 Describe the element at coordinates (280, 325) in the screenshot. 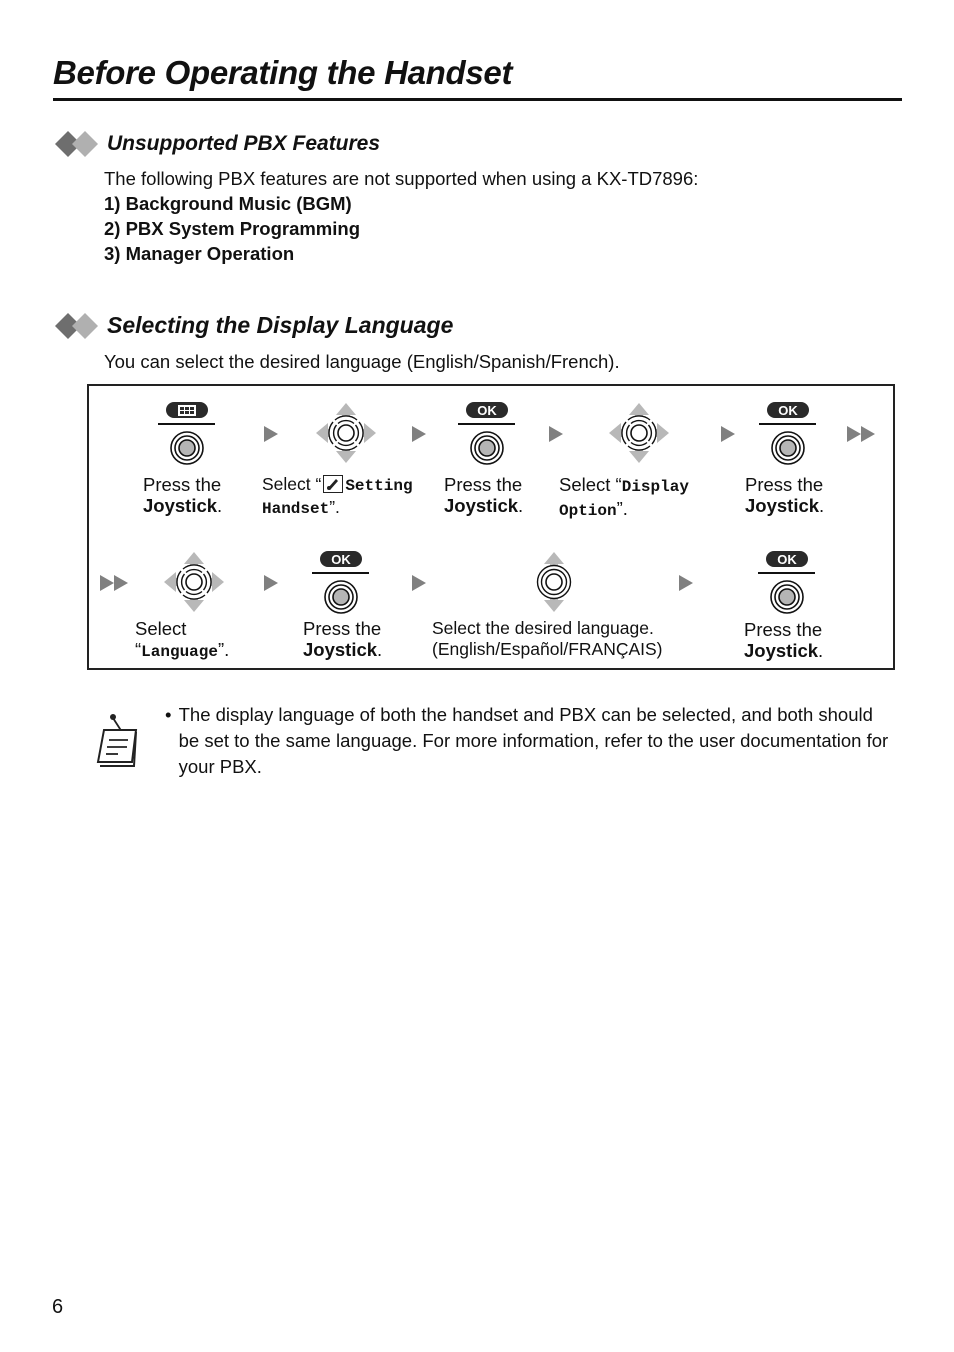

I see `section-title: Selecting the Display Language` at that location.